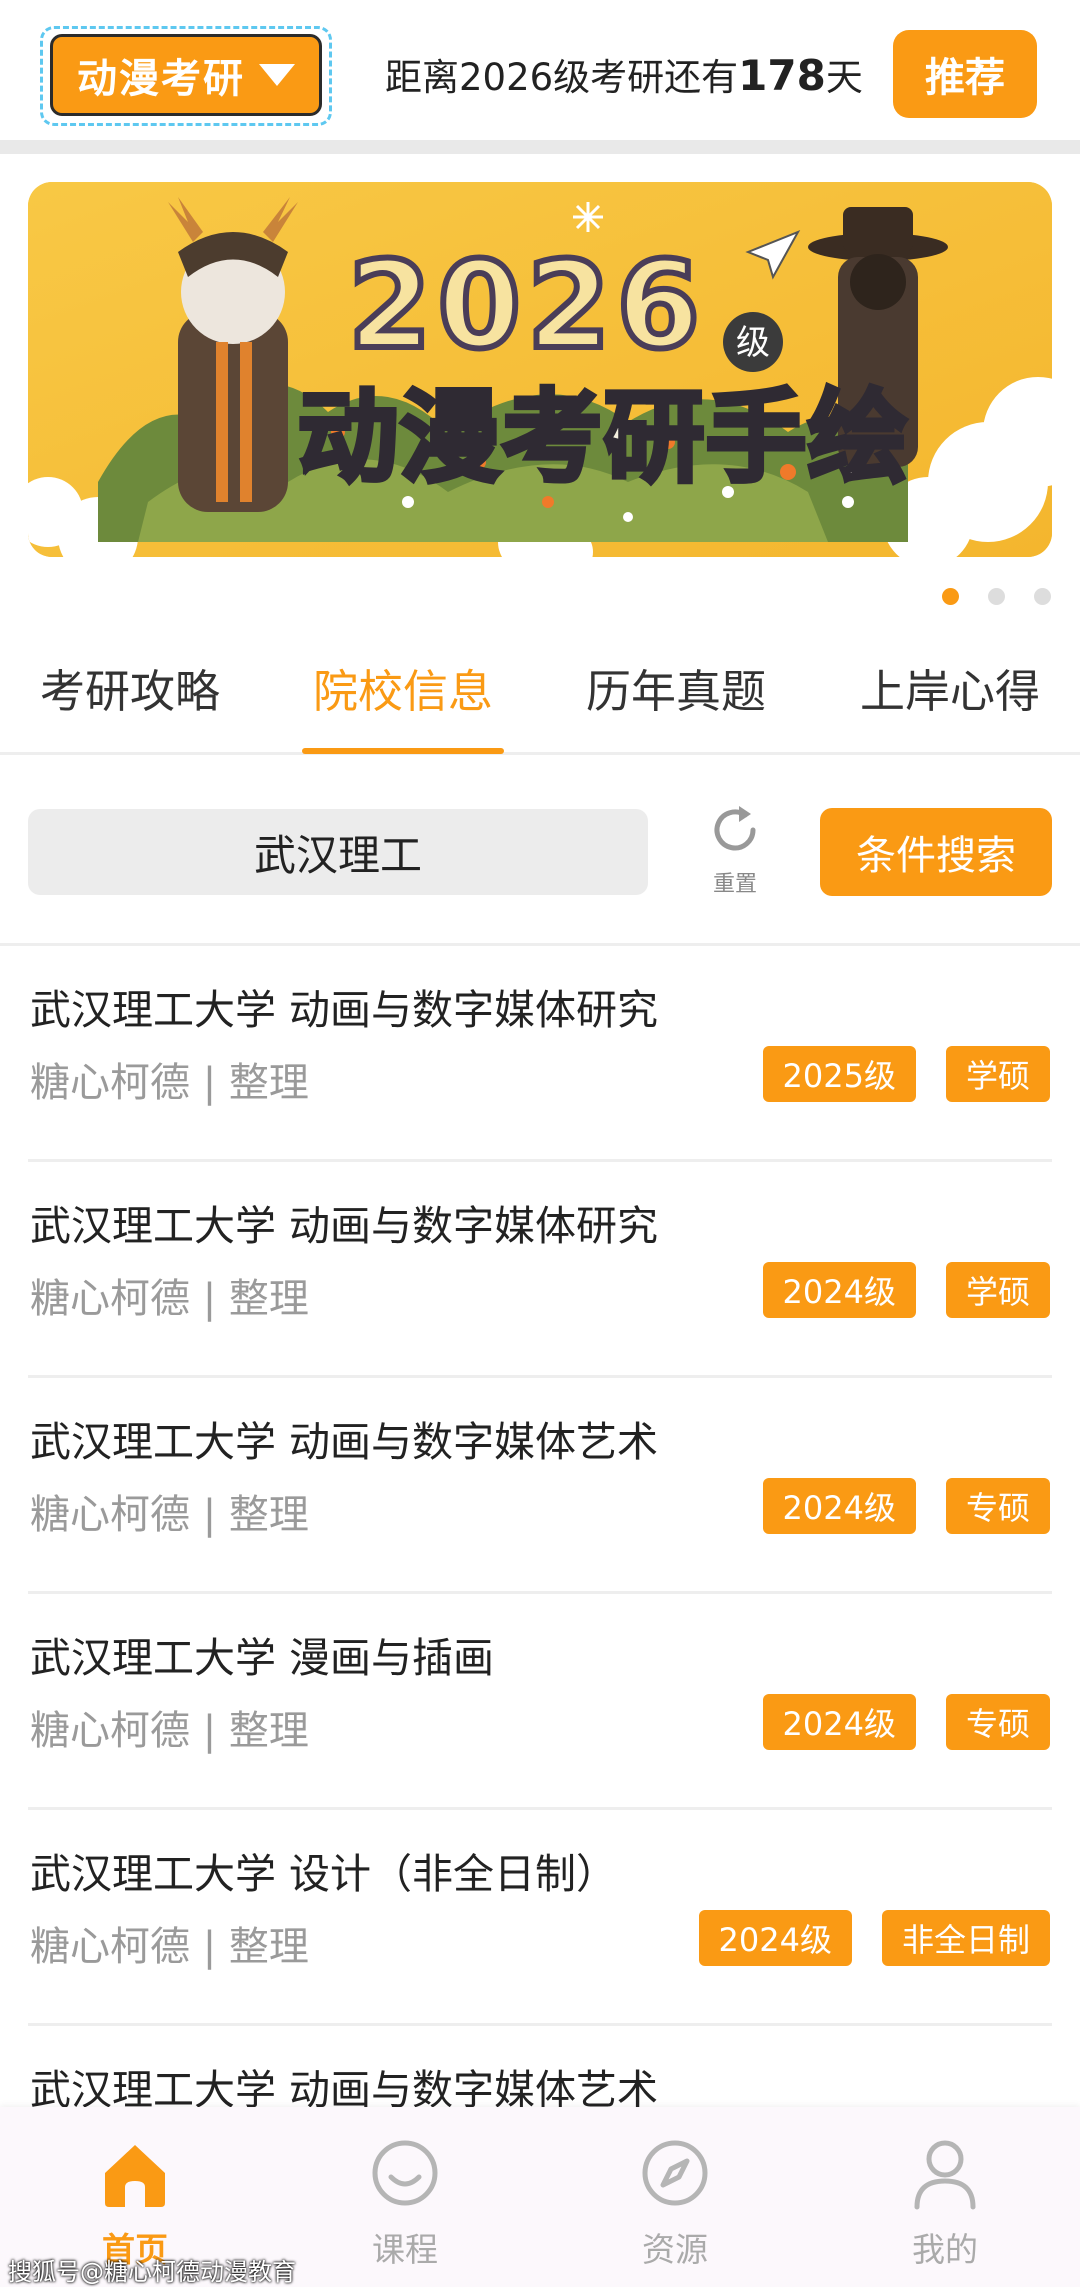 This screenshot has width=1080, height=2287. I want to click on nav-courses-label: 课程, so click(405, 2249).